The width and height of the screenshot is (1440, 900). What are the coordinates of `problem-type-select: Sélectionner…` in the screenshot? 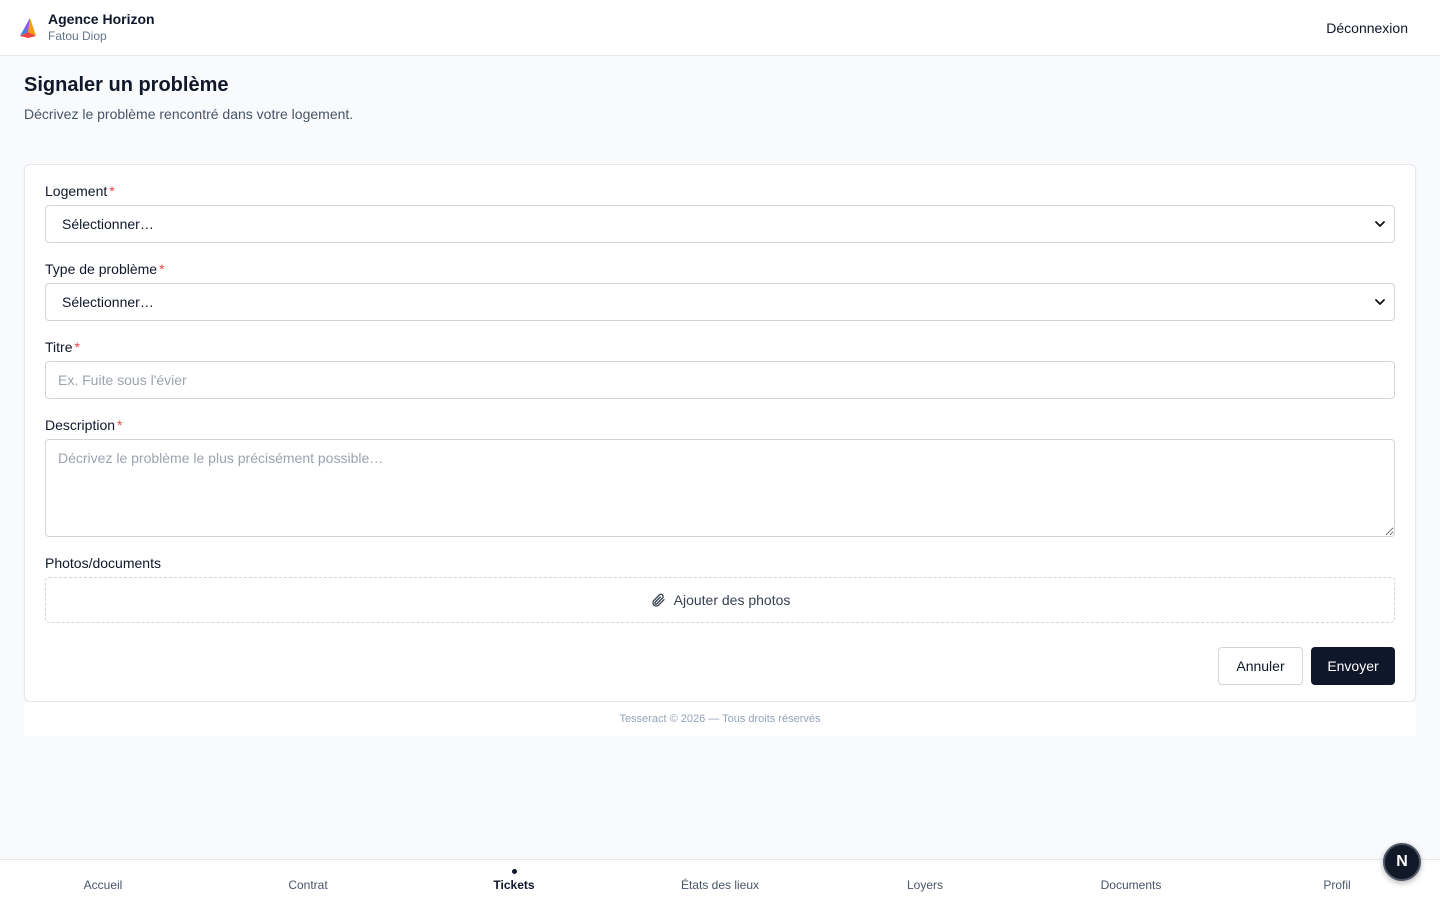 It's located at (720, 302).